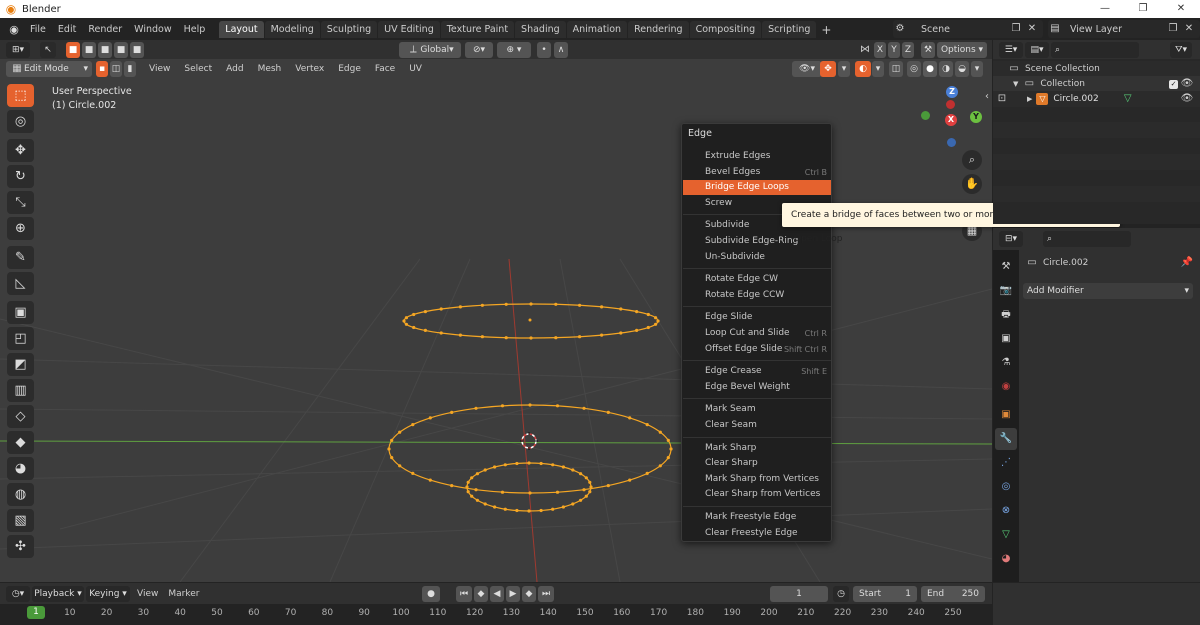 The width and height of the screenshot is (1200, 625). Describe the element at coordinates (409, 29) in the screenshot. I see `tab-uv-editing: UV Editing` at that location.